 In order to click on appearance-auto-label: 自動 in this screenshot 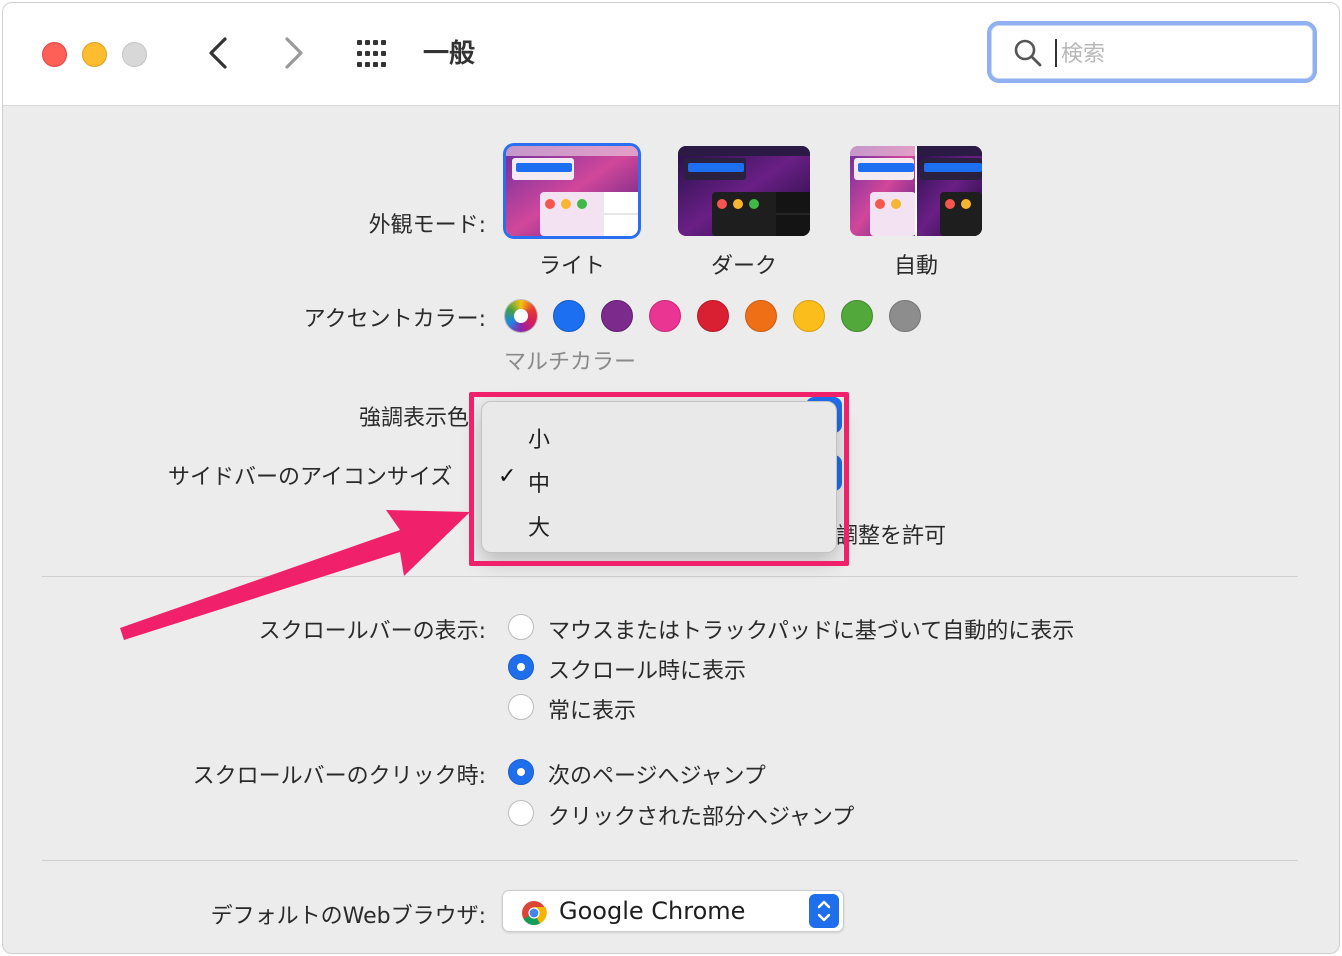, I will do `click(915, 266)`.